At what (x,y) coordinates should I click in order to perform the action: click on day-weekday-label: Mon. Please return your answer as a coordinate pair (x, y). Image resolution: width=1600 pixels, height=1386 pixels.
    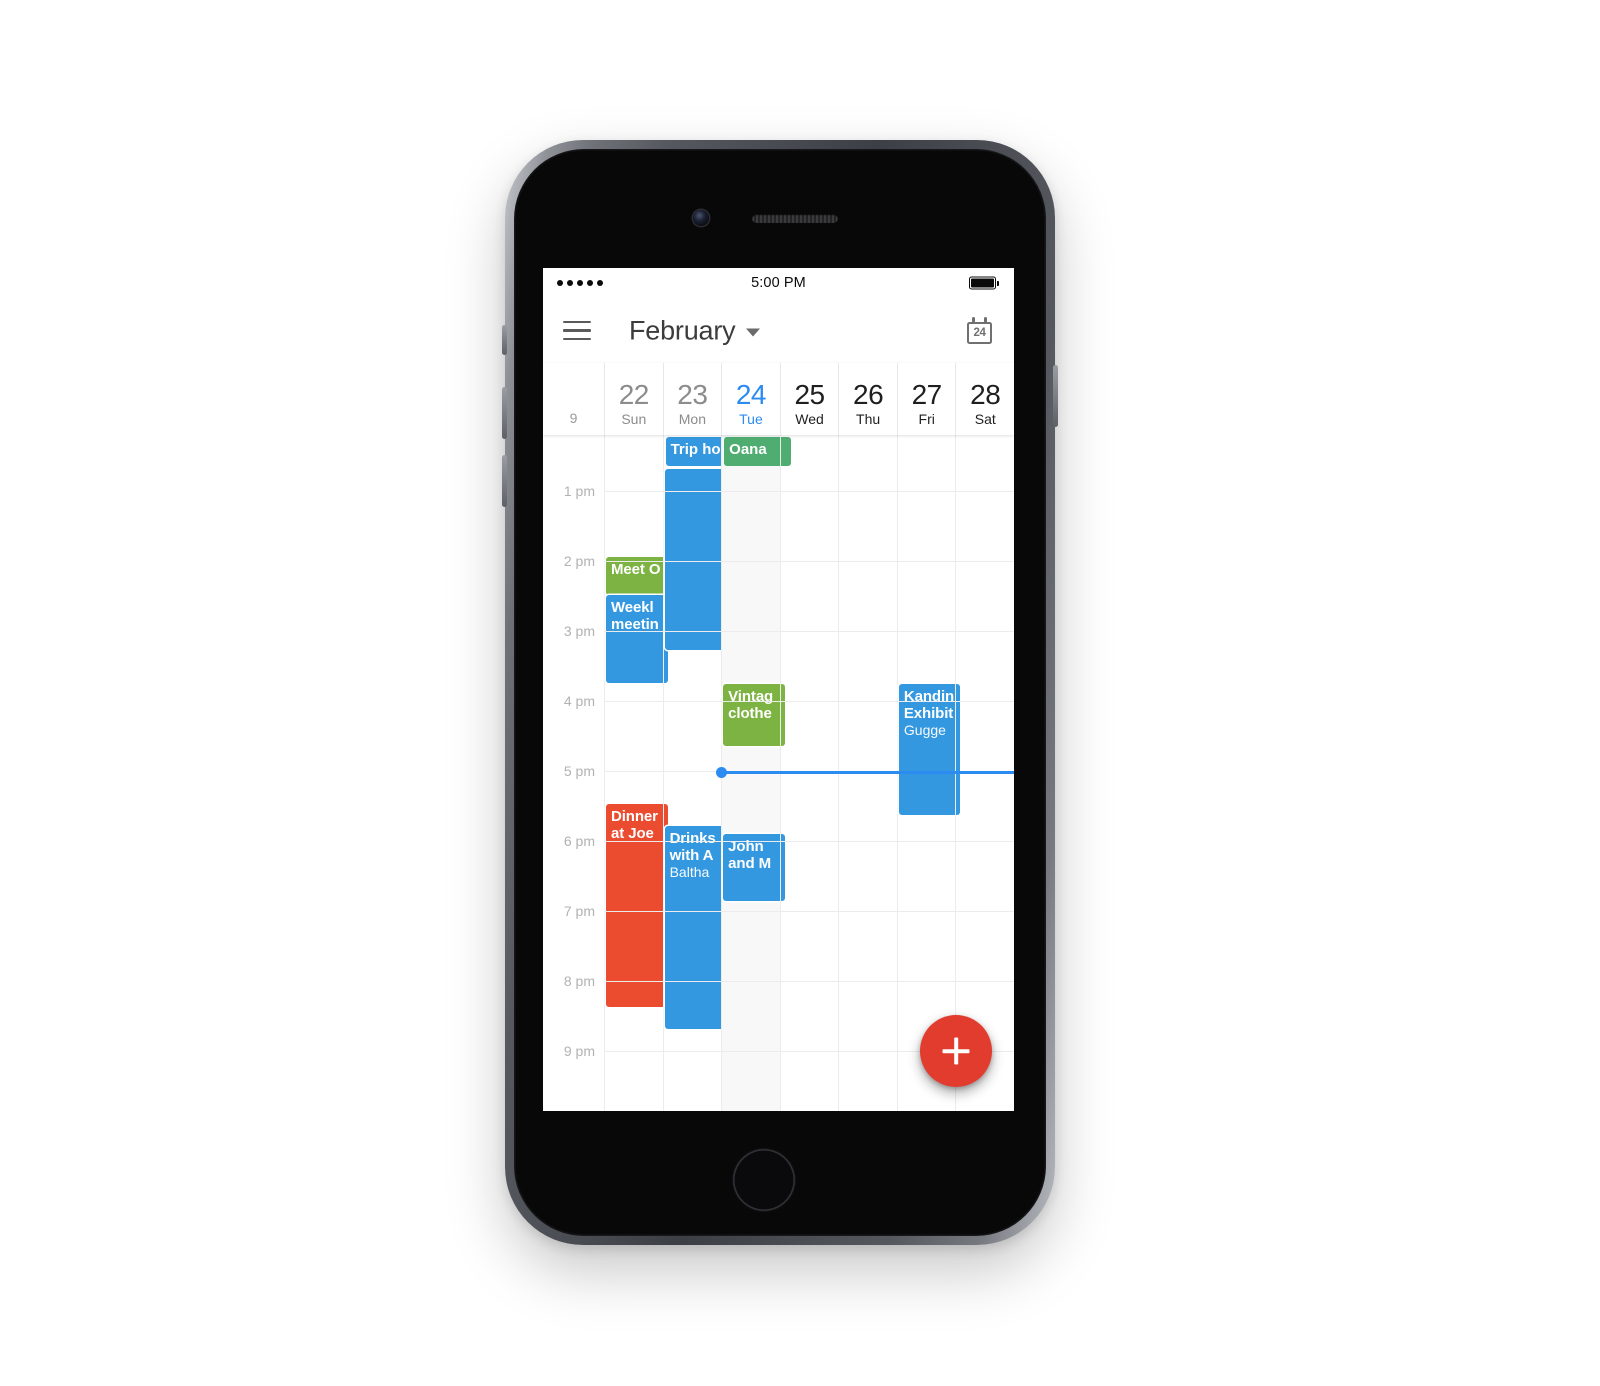
    Looking at the image, I should click on (692, 419).